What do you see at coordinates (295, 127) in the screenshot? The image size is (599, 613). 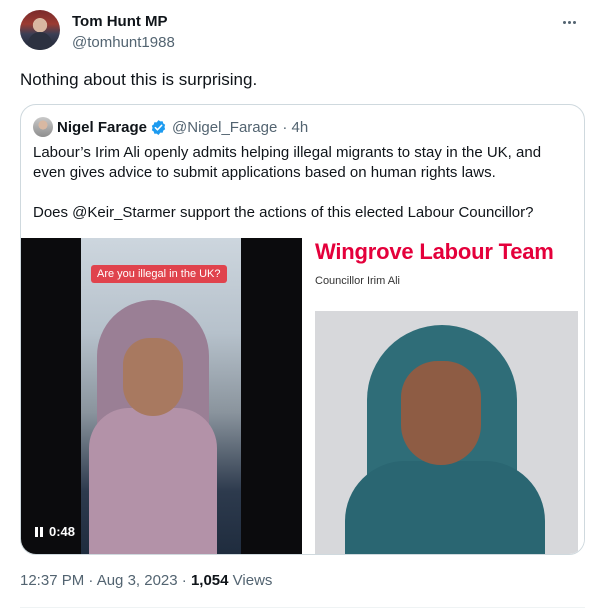 I see `quote-time: · 4h` at bounding box center [295, 127].